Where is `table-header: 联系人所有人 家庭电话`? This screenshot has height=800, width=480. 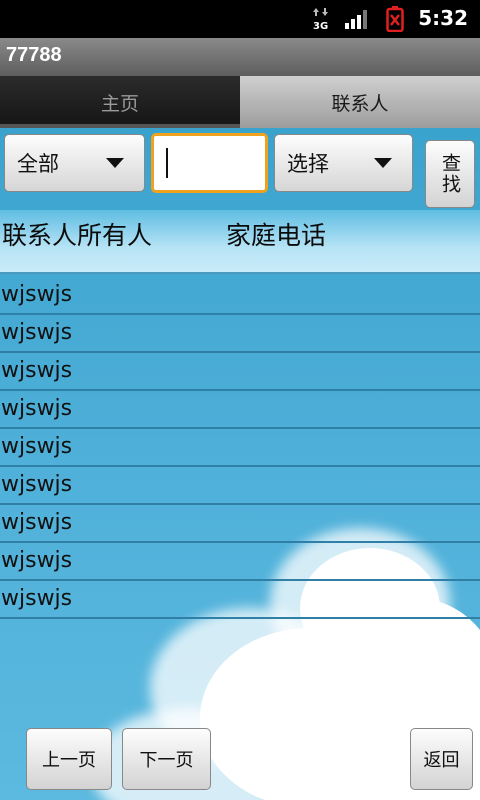 table-header: 联系人所有人 家庭电话 is located at coordinates (240, 242).